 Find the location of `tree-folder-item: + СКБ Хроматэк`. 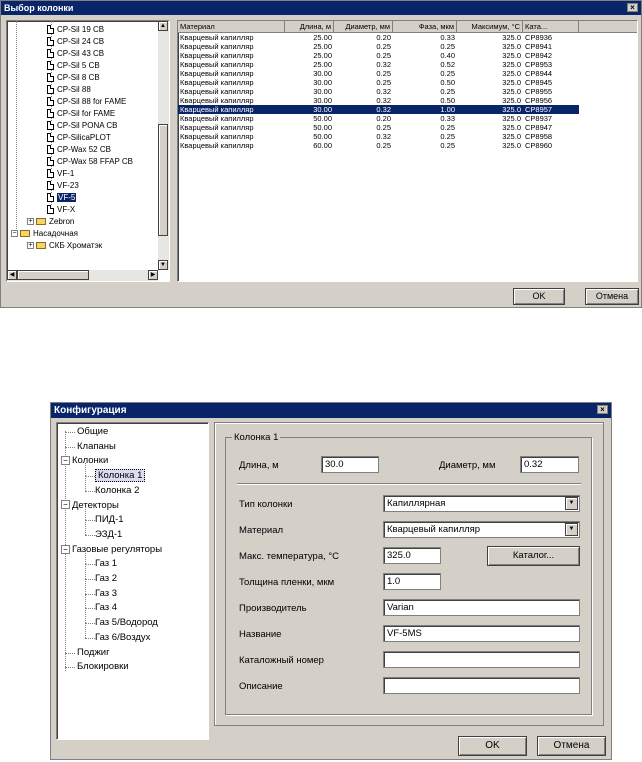

tree-folder-item: + СКБ Хроматэк is located at coordinates (64, 246).